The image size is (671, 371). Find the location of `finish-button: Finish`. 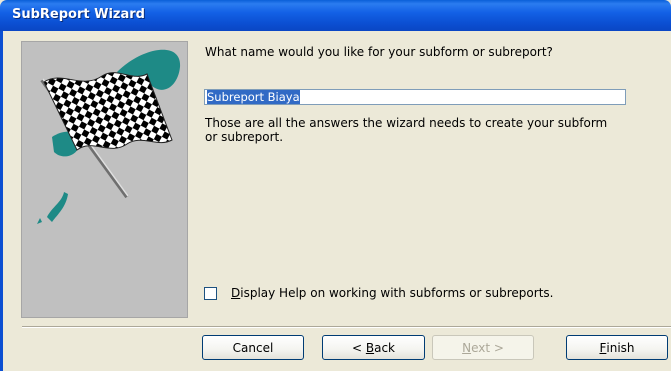

finish-button: Finish is located at coordinates (617, 347).